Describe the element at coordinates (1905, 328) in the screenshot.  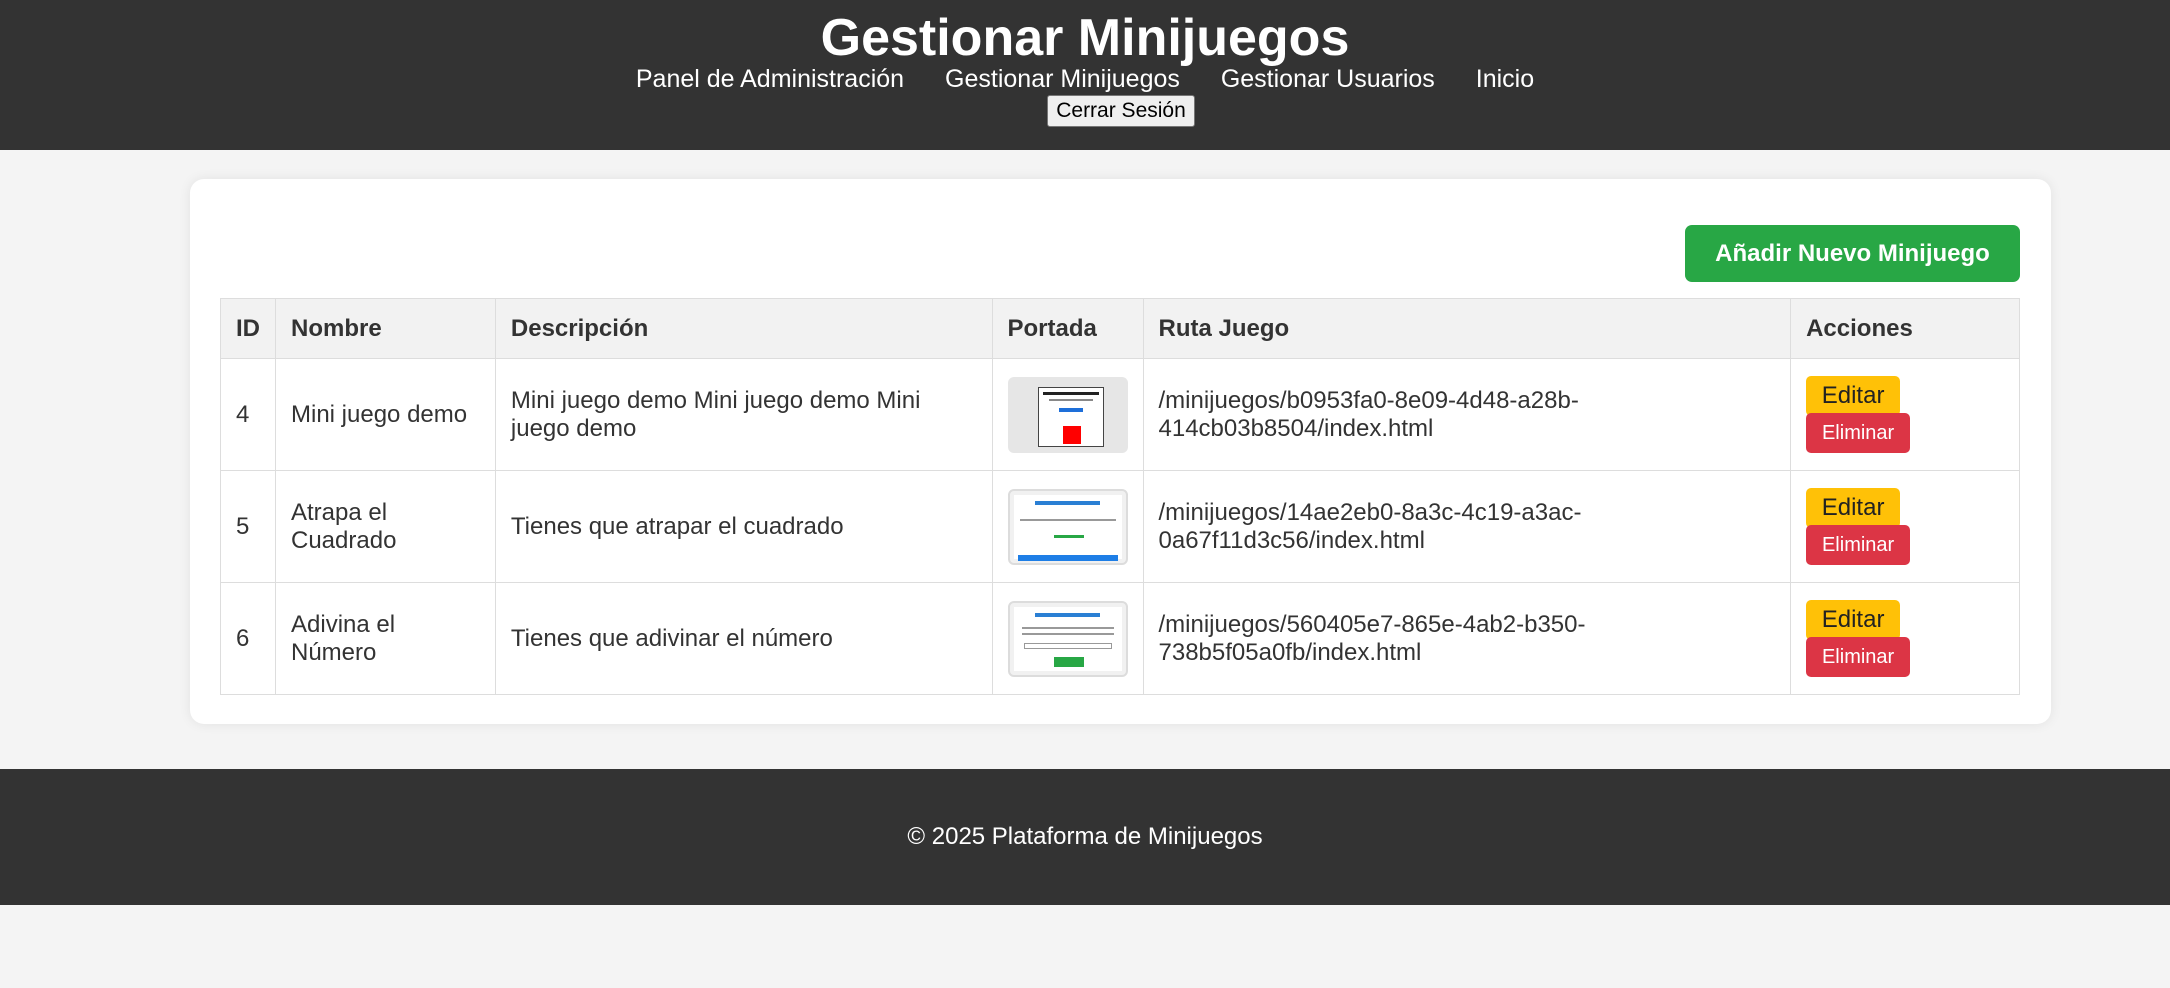
I see `header-acciones: Acciones` at that location.